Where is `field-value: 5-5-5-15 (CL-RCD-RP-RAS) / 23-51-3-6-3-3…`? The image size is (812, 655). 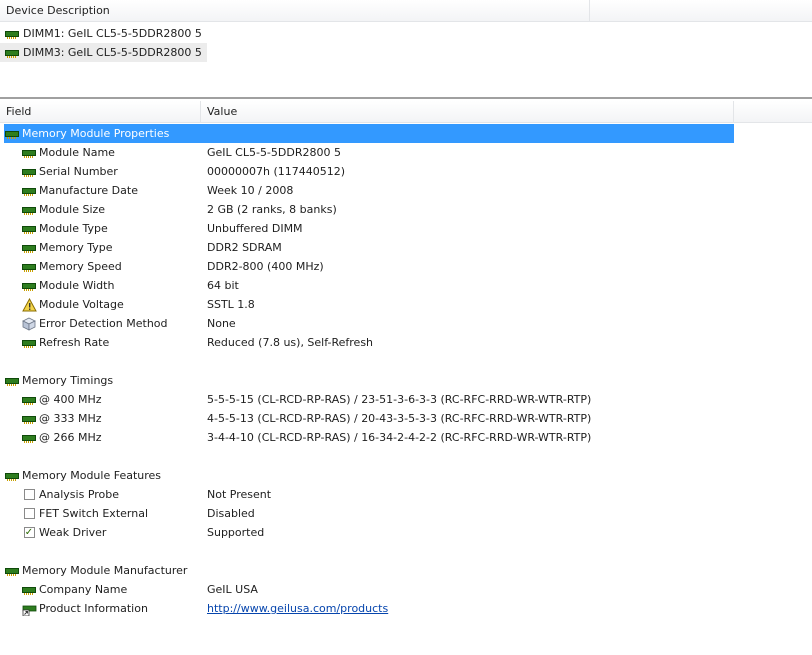
field-value: 5-5-5-15 (CL-RCD-RP-RAS) / 23-51-3-6-3-3… is located at coordinates (399, 399).